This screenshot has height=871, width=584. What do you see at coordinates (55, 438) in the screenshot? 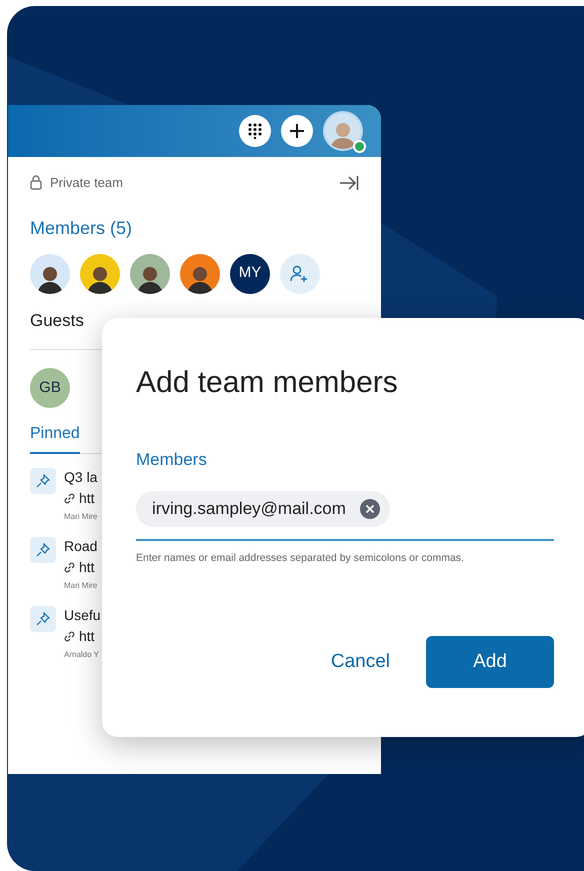
I see `tab: Pinned` at bounding box center [55, 438].